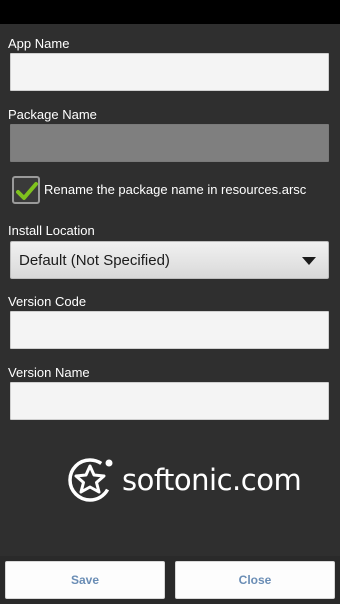 This screenshot has width=340, height=604. Describe the element at coordinates (170, 12) in the screenshot. I see `status-bar` at that location.